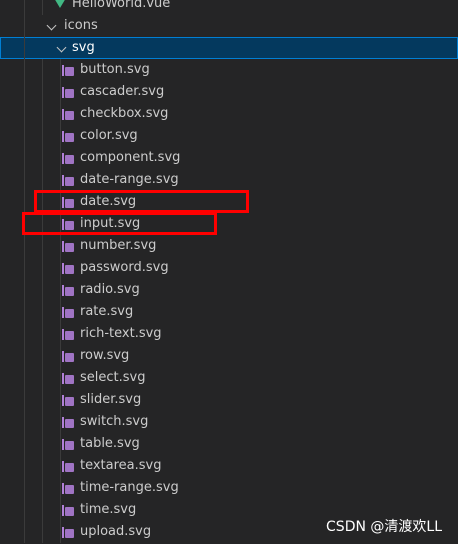 The height and width of the screenshot is (544, 458). Describe the element at coordinates (229, 312) in the screenshot. I see `tree-item-svg-file: rate.svg` at that location.